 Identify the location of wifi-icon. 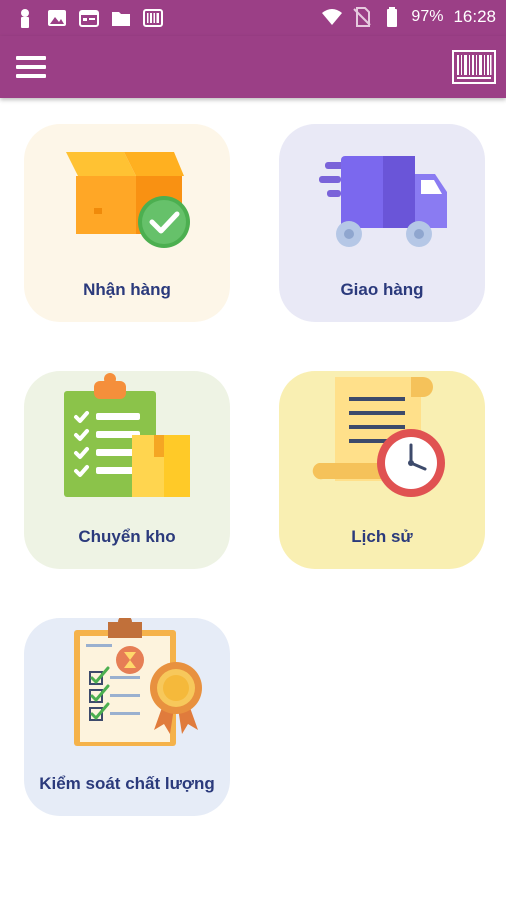
(332, 17).